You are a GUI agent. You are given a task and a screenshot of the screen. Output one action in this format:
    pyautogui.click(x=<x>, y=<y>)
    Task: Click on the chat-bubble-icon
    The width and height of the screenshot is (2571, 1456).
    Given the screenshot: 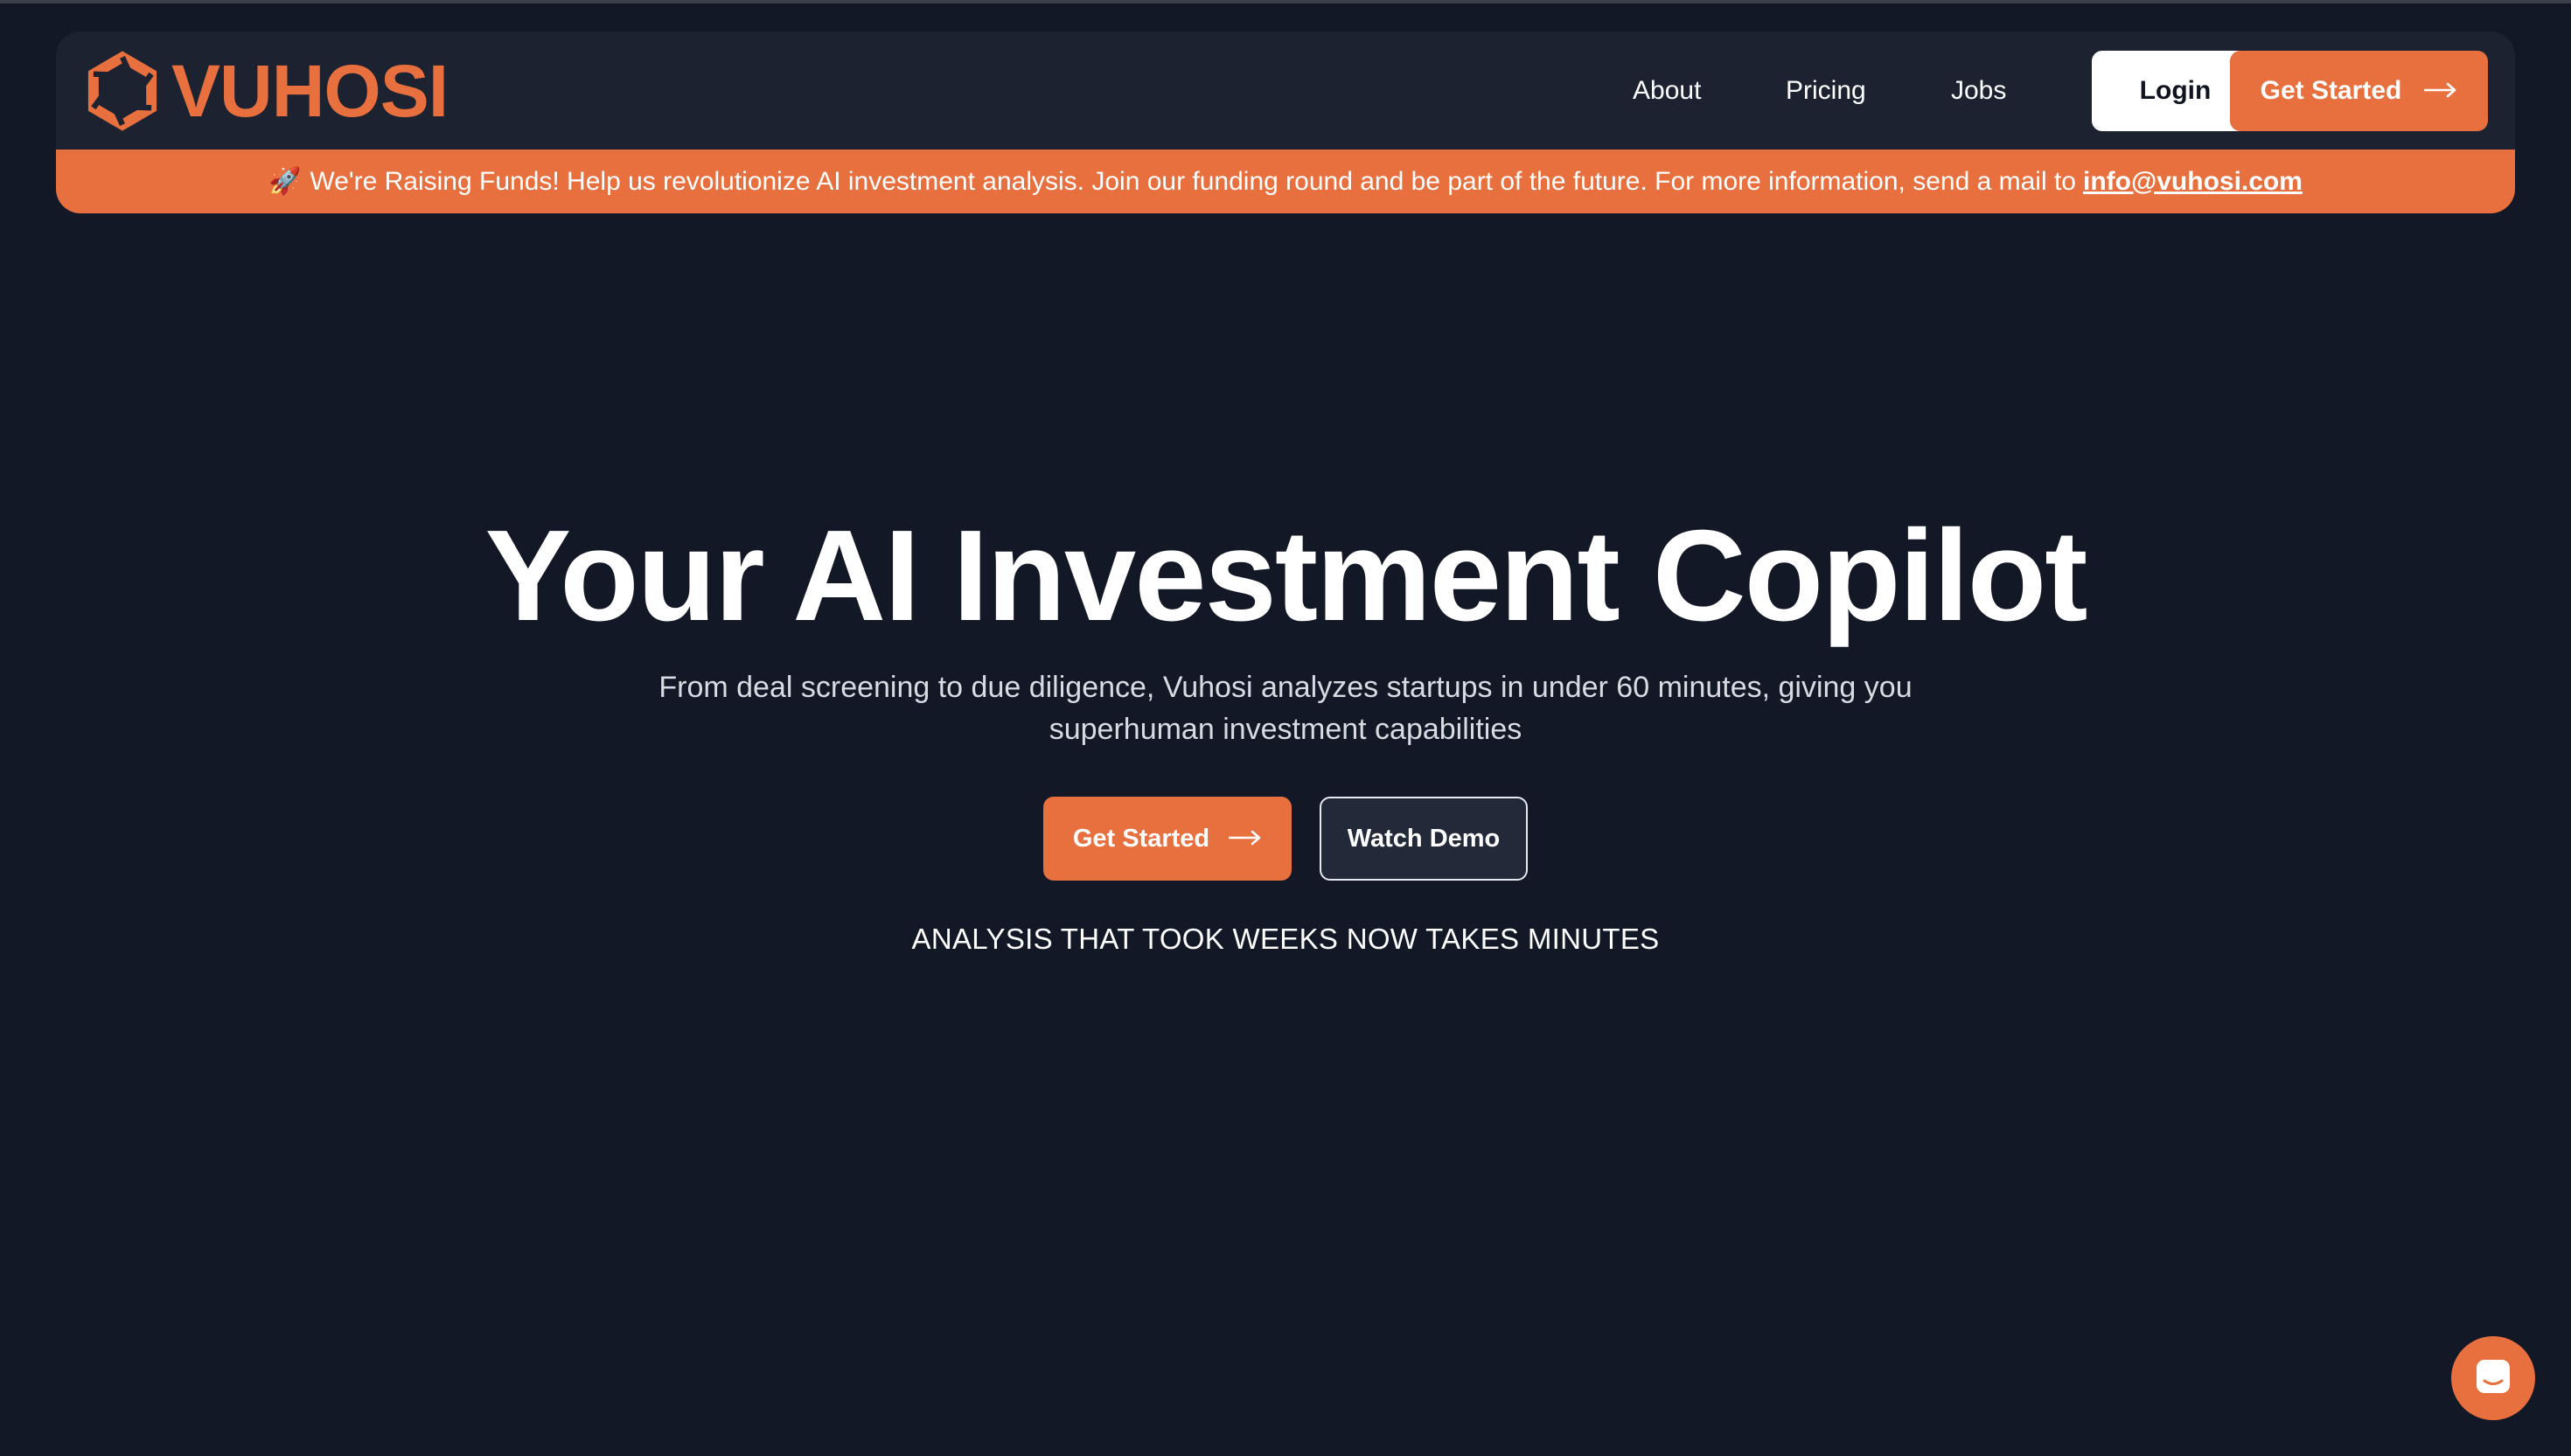 What is the action you would take?
    pyautogui.click(x=2493, y=1378)
    